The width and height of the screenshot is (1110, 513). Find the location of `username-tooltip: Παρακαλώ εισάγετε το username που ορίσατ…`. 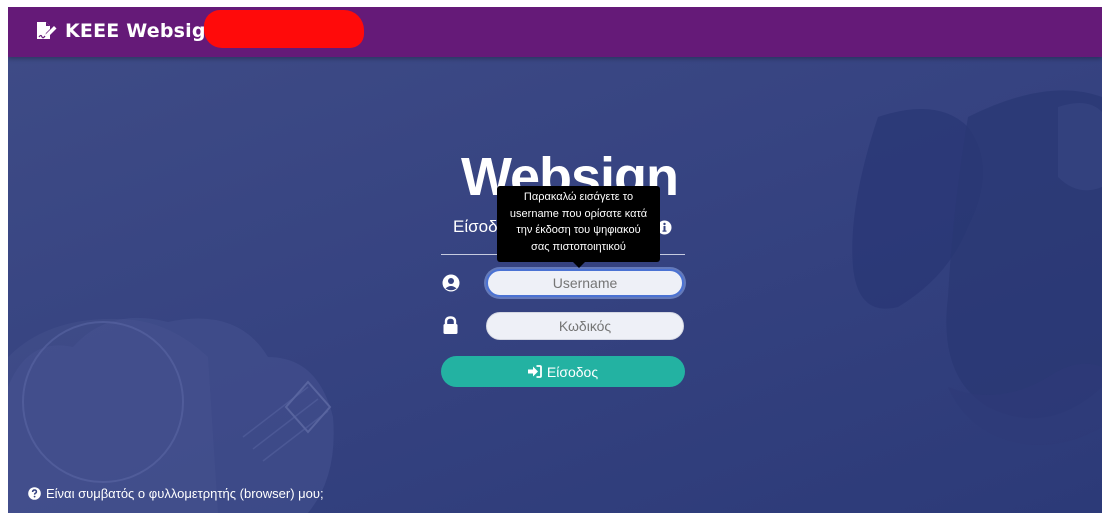

username-tooltip: Παρακαλώ εισάγετε το username που ορίσατ… is located at coordinates (578, 224).